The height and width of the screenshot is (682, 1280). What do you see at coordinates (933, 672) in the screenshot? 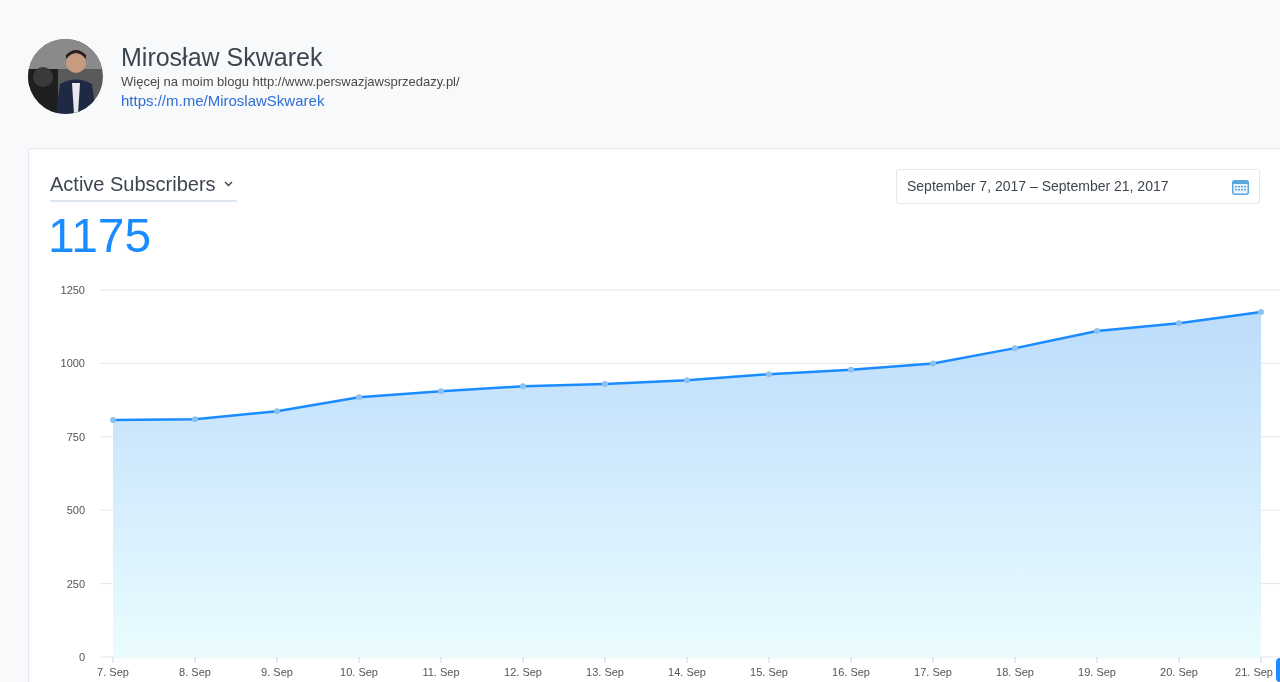
I see `x-axis-label: 17. Sep` at bounding box center [933, 672].